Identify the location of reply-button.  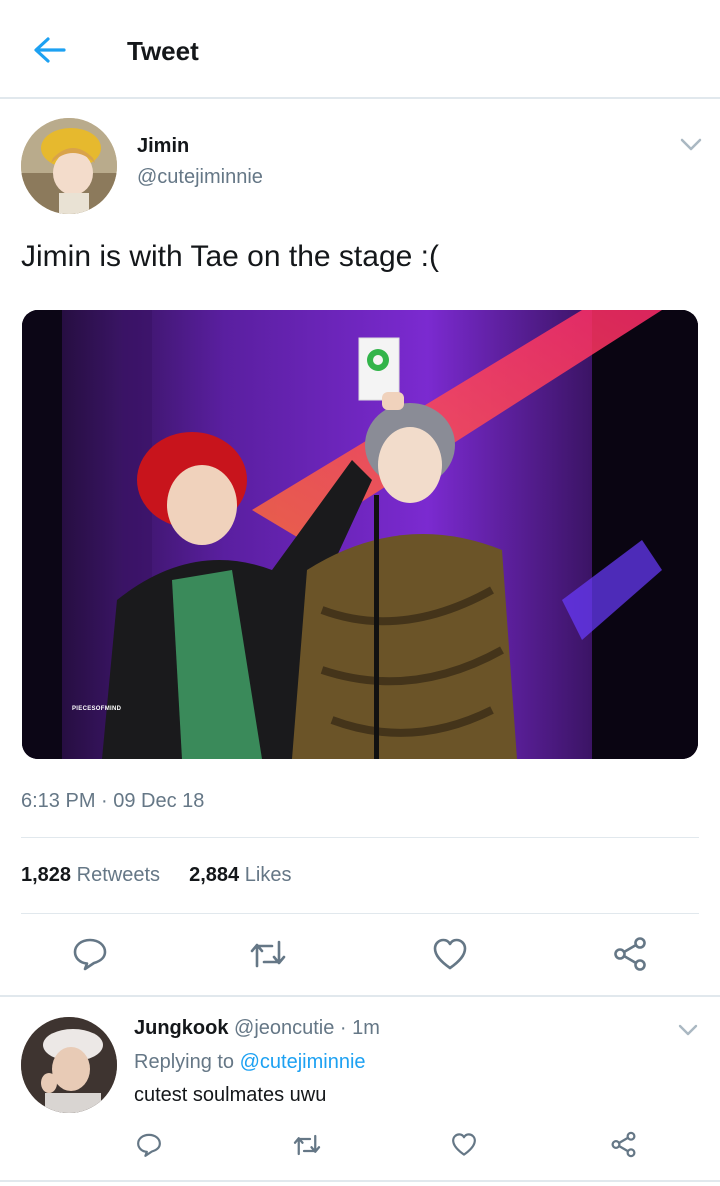
(90, 954).